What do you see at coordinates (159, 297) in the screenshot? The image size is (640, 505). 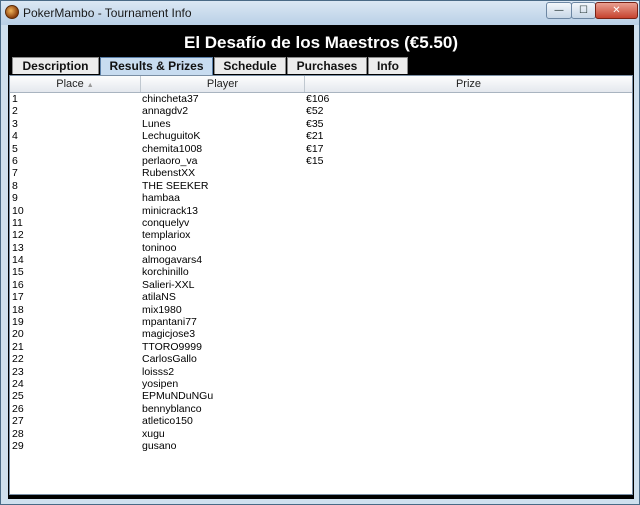 I see `player-cell: atilaNS` at bounding box center [159, 297].